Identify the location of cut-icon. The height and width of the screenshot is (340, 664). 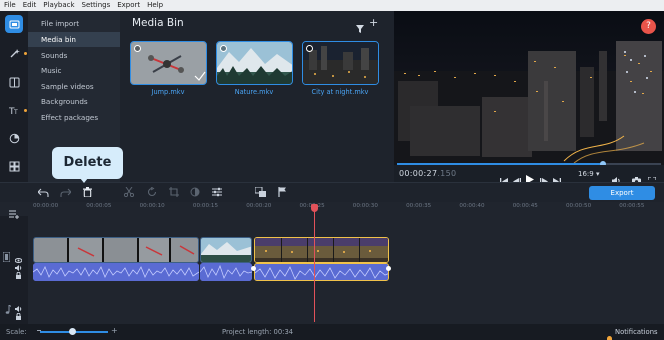
(129, 192).